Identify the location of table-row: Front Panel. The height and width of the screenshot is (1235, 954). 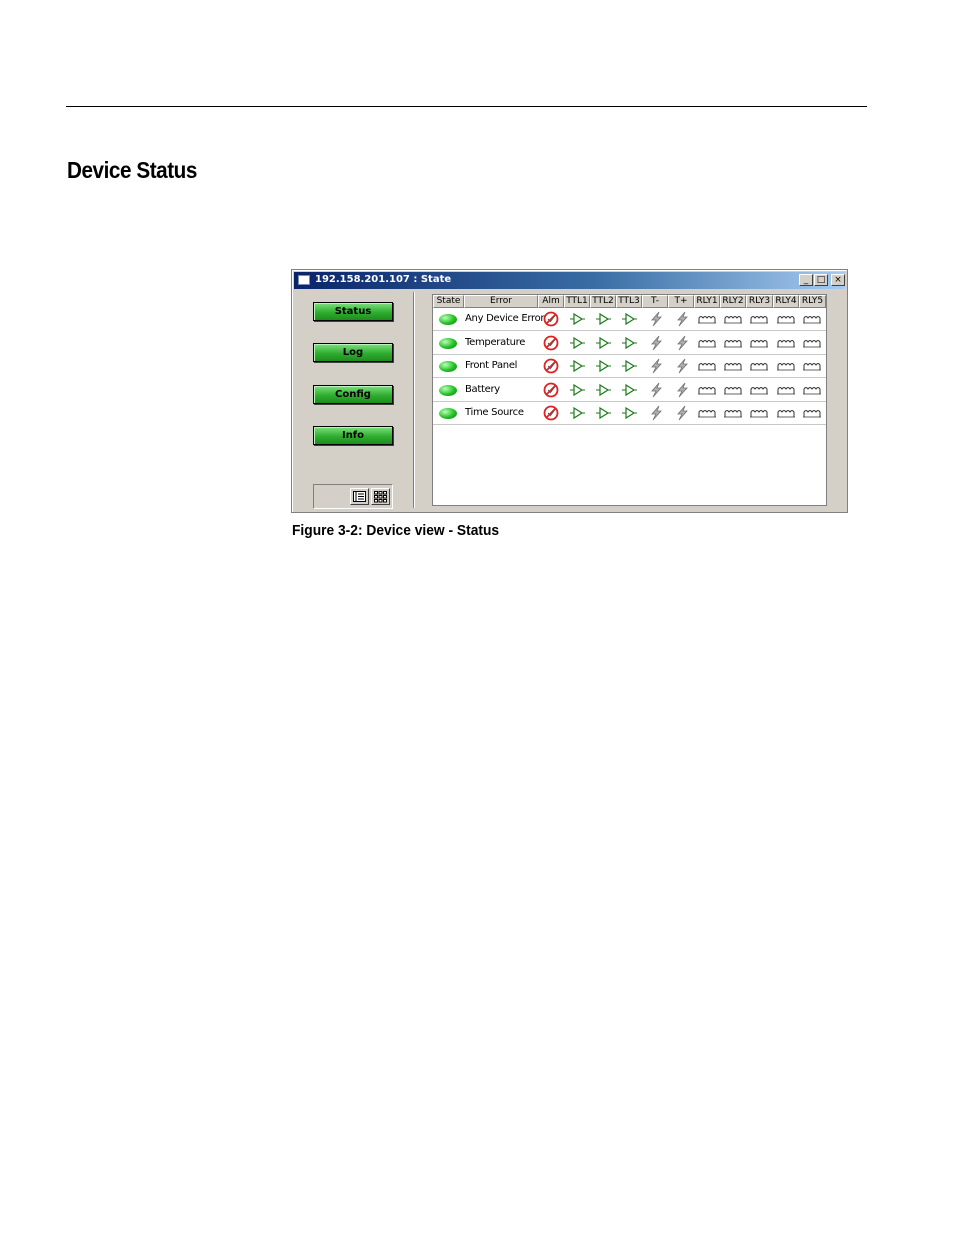
(629, 367).